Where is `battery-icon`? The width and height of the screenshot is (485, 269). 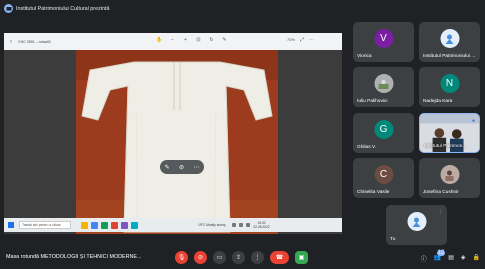
battery-icon is located at coordinates (247, 225).